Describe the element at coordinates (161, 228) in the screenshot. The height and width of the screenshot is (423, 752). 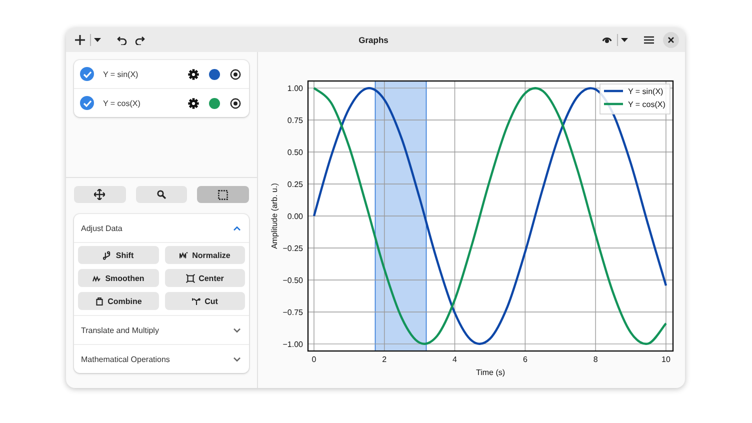
I see `section-header: Adjust Data` at that location.